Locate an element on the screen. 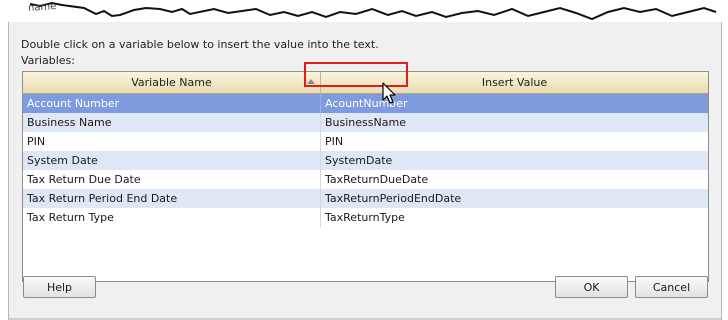 This screenshot has height=320, width=728. table-row: Account Number AcountNumber is located at coordinates (365, 103).